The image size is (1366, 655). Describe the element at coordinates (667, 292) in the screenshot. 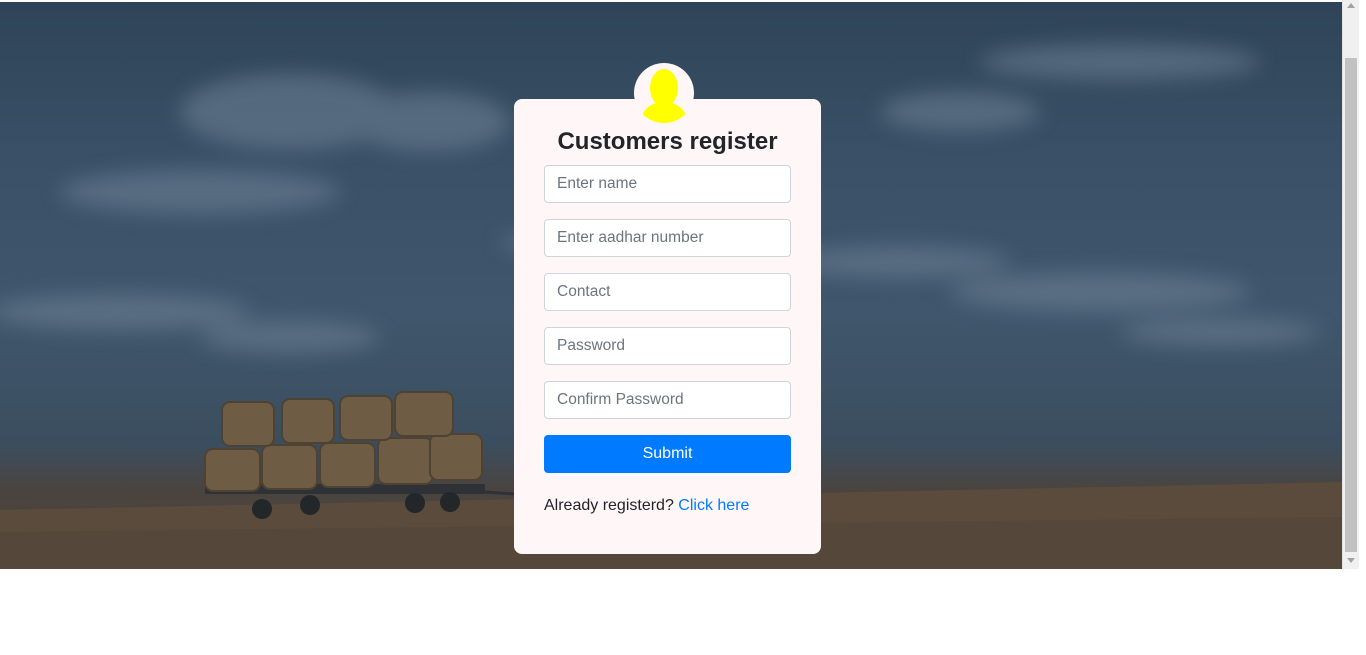

I see `contact-input` at that location.